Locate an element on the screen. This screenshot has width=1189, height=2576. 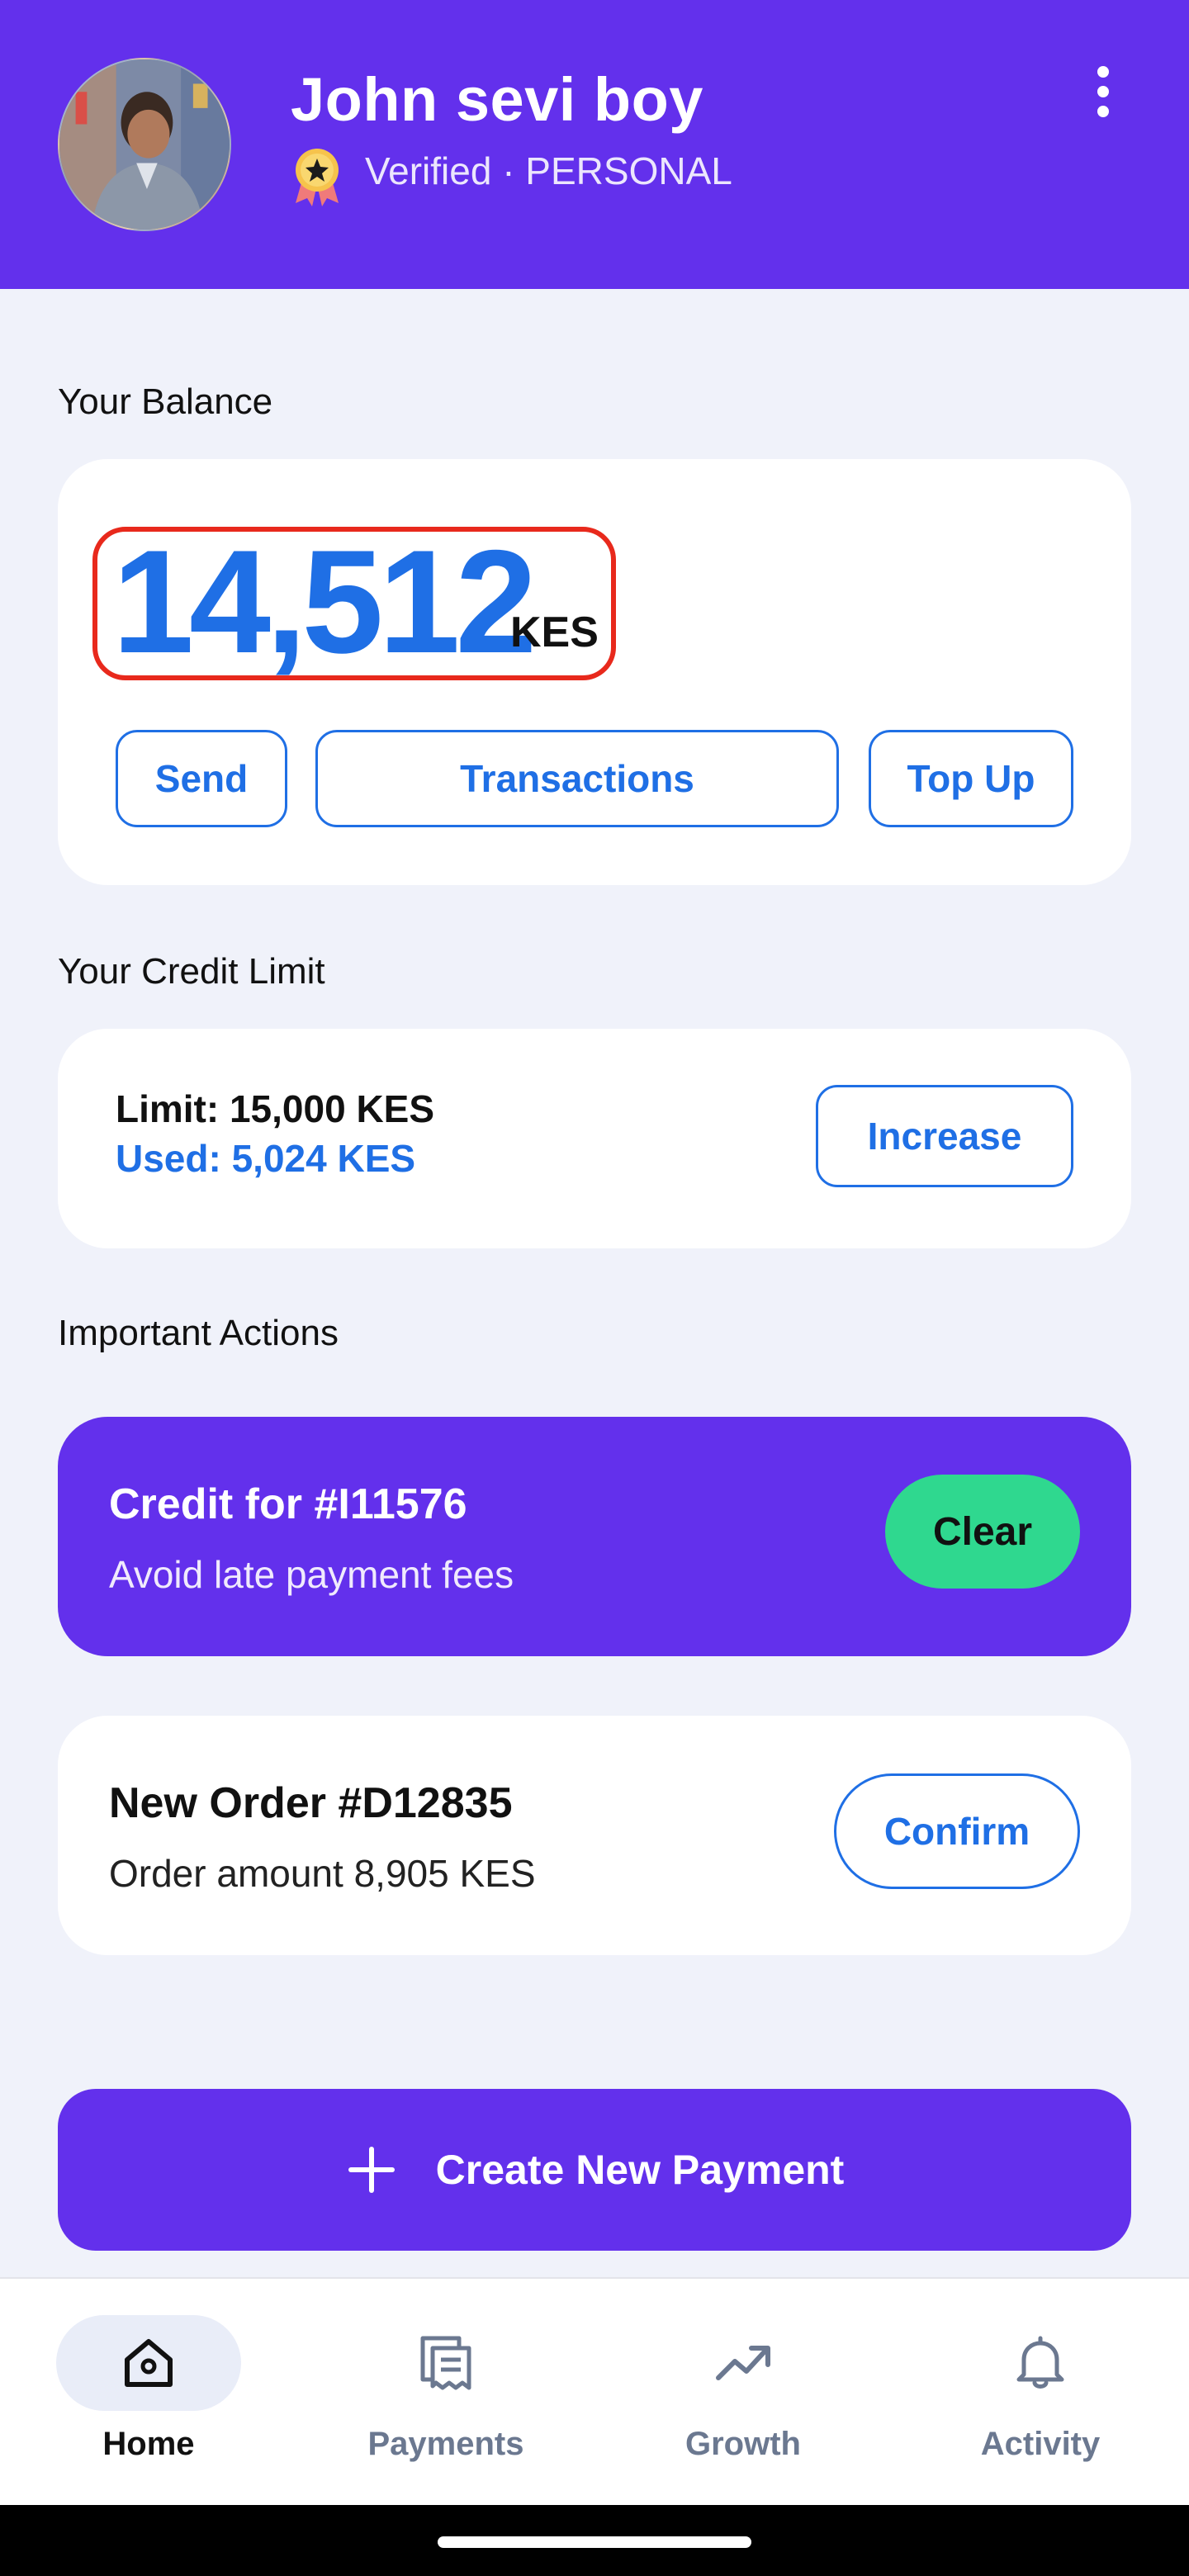
more-vertical-icon is located at coordinates (1103, 92).